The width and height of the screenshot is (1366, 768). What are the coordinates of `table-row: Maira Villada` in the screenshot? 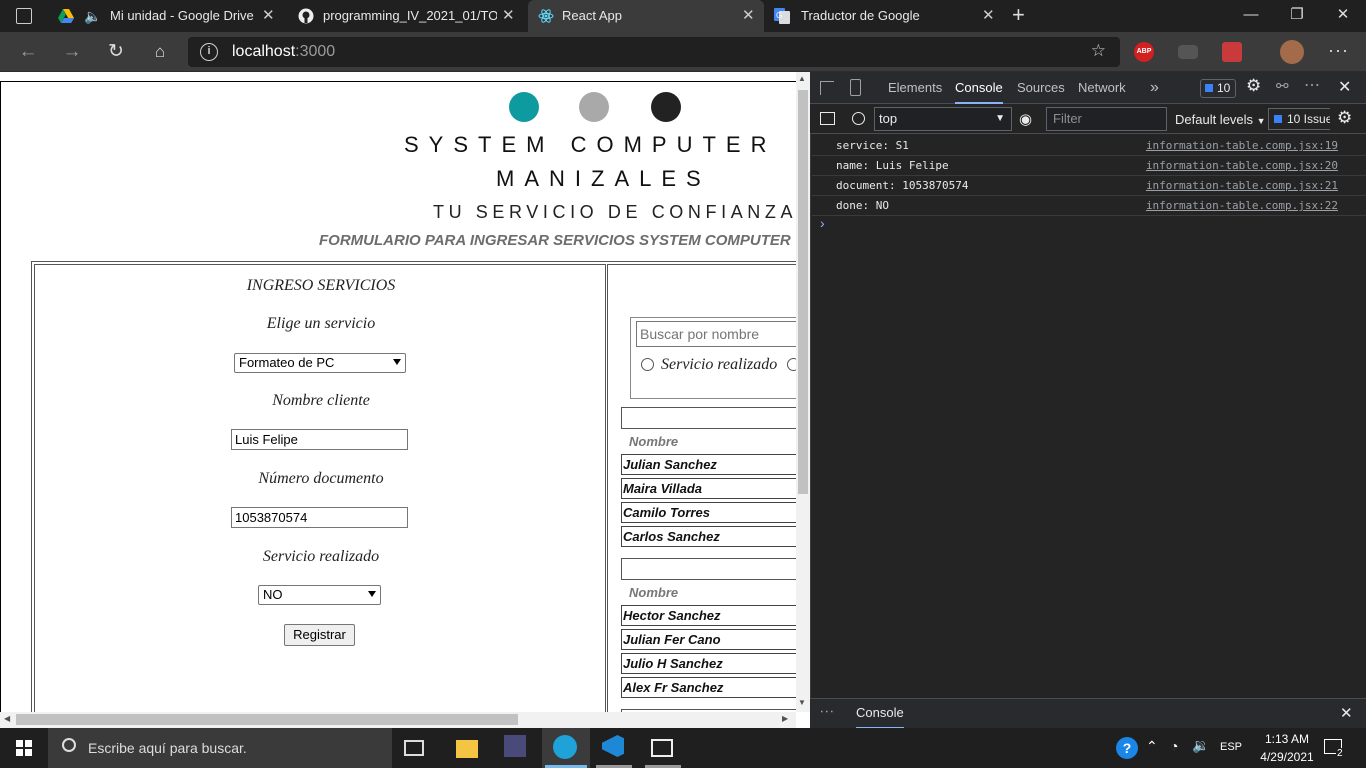 It's located at (708, 488).